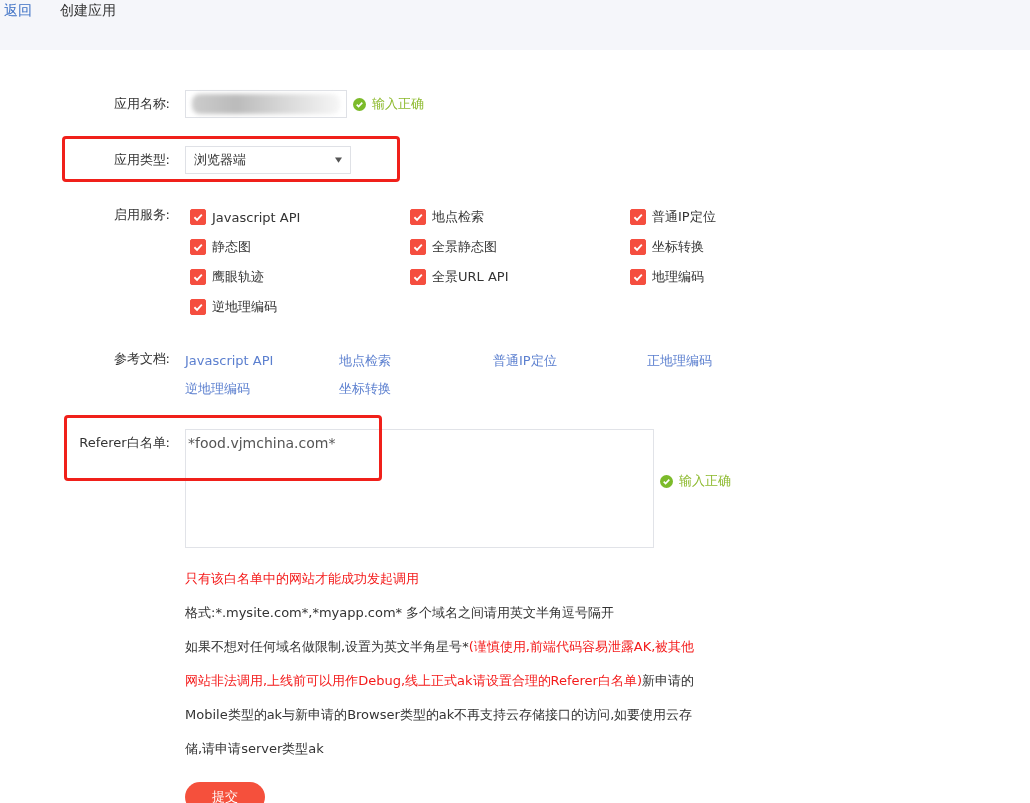 This screenshot has width=1030, height=803. I want to click on checkbox-label: 普通IP定位, so click(684, 217).